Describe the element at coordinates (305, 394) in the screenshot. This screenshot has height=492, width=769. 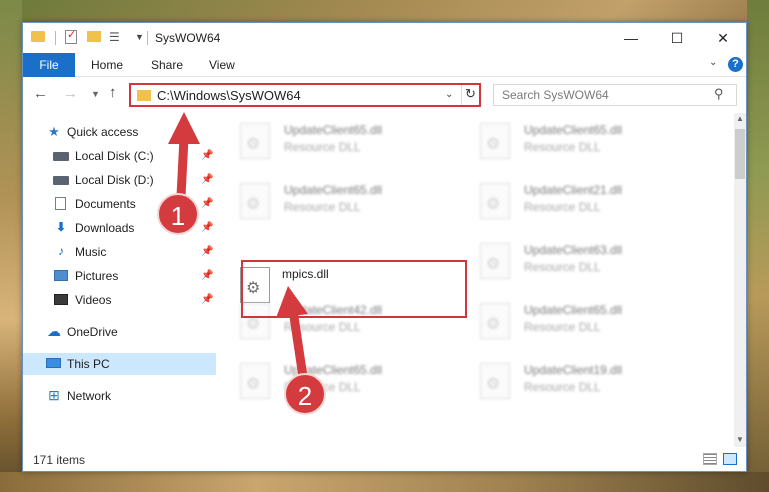
I see `step-badge-2: 2` at that location.